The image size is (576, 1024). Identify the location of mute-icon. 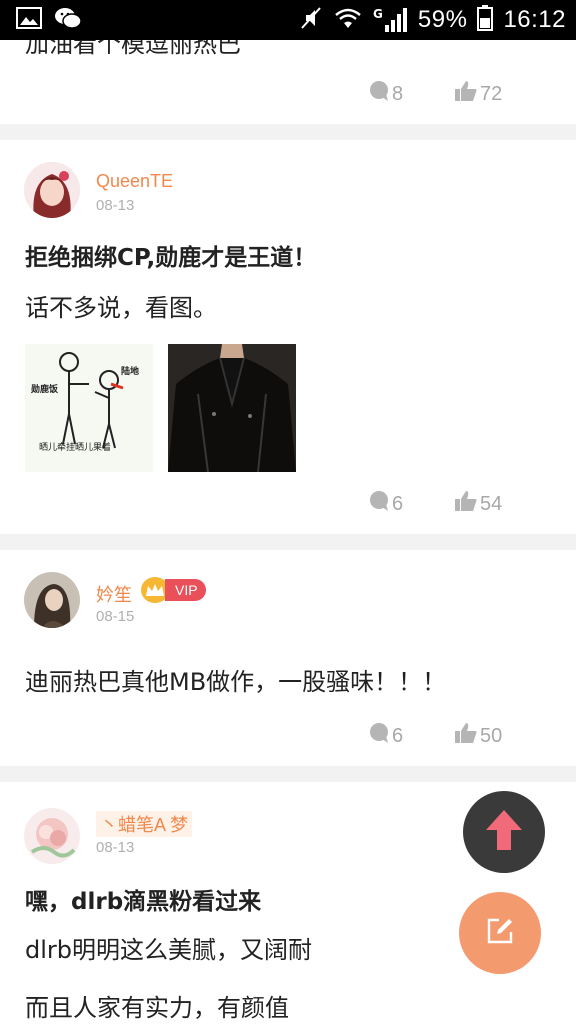
(311, 20).